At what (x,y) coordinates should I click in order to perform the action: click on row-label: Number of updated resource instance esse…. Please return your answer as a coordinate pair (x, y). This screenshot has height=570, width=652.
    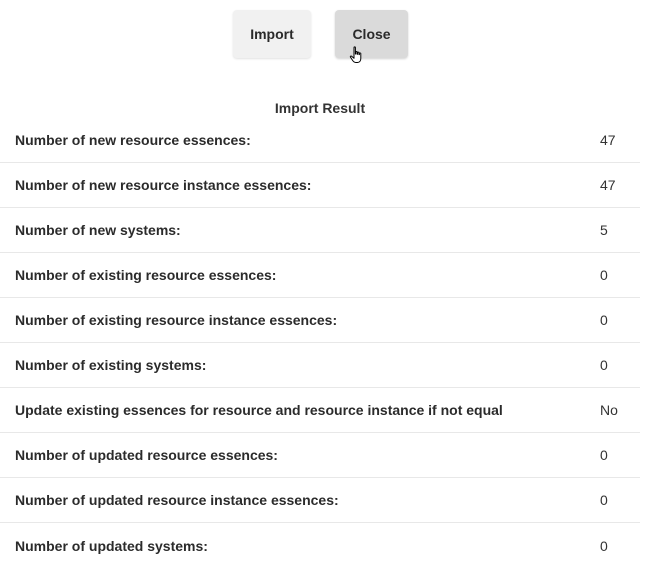
    Looking at the image, I should click on (177, 500).